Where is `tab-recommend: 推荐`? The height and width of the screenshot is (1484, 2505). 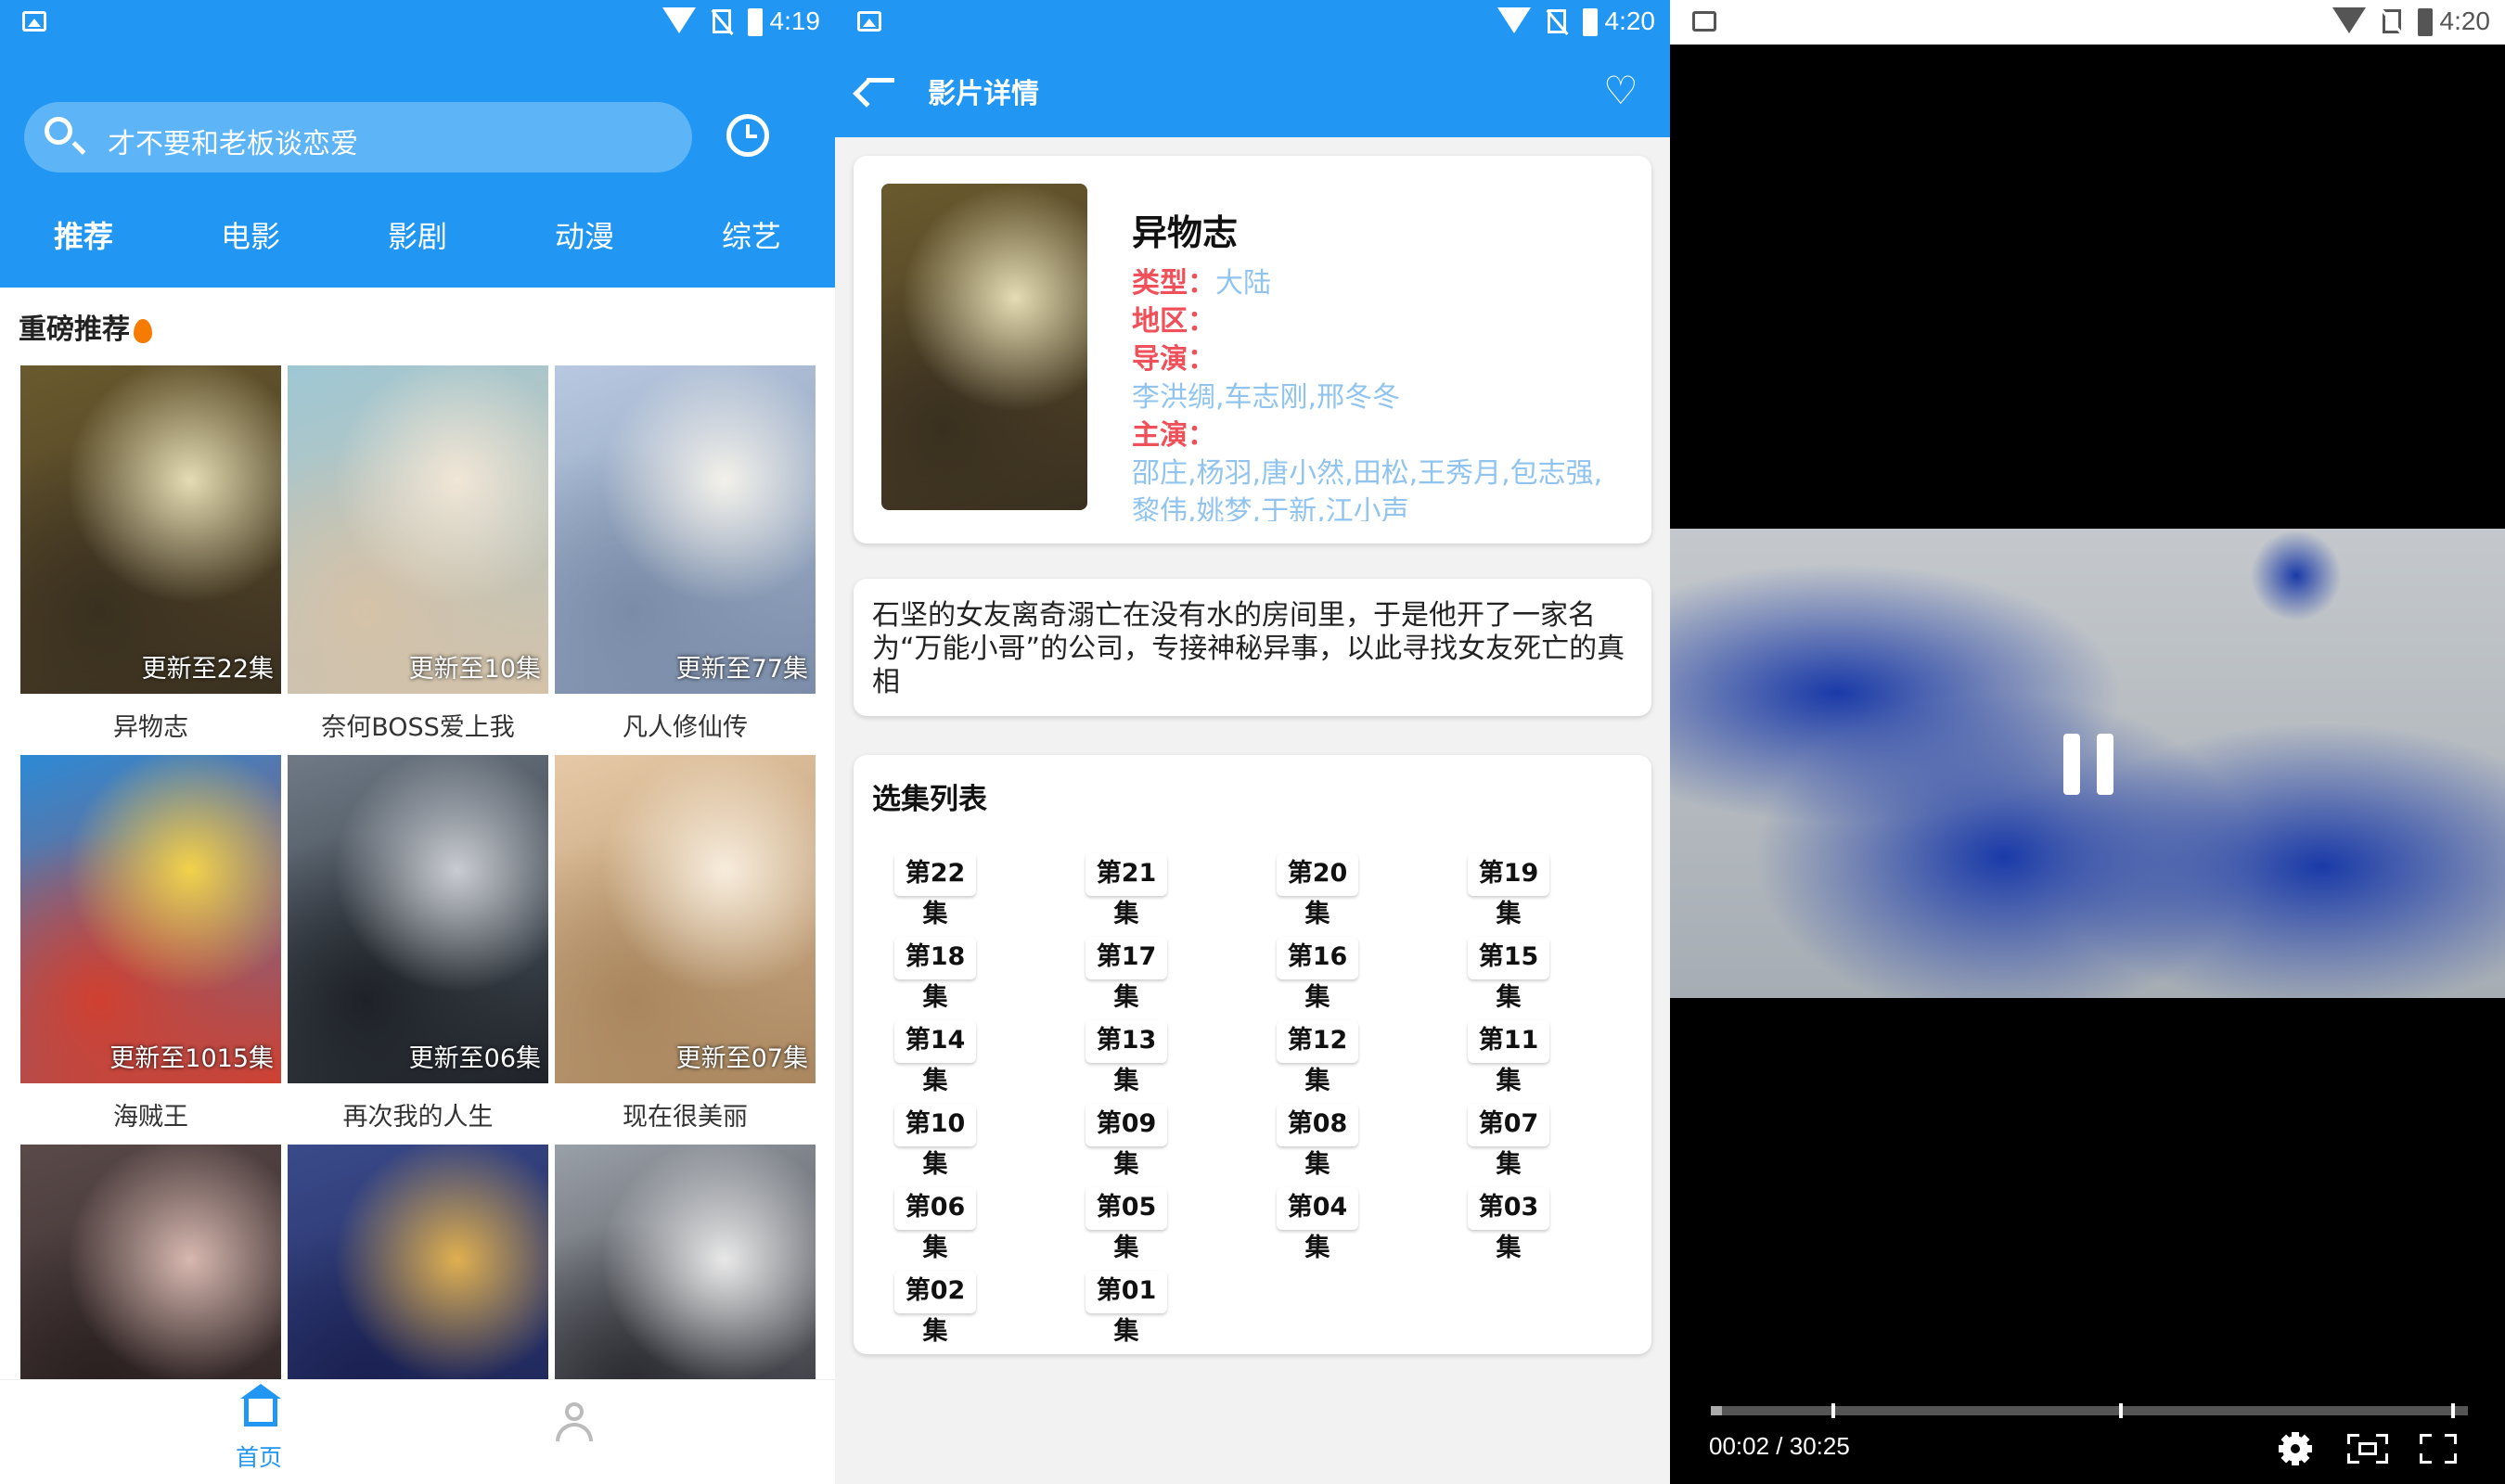 tab-recommend: 推荐 is located at coordinates (83, 236).